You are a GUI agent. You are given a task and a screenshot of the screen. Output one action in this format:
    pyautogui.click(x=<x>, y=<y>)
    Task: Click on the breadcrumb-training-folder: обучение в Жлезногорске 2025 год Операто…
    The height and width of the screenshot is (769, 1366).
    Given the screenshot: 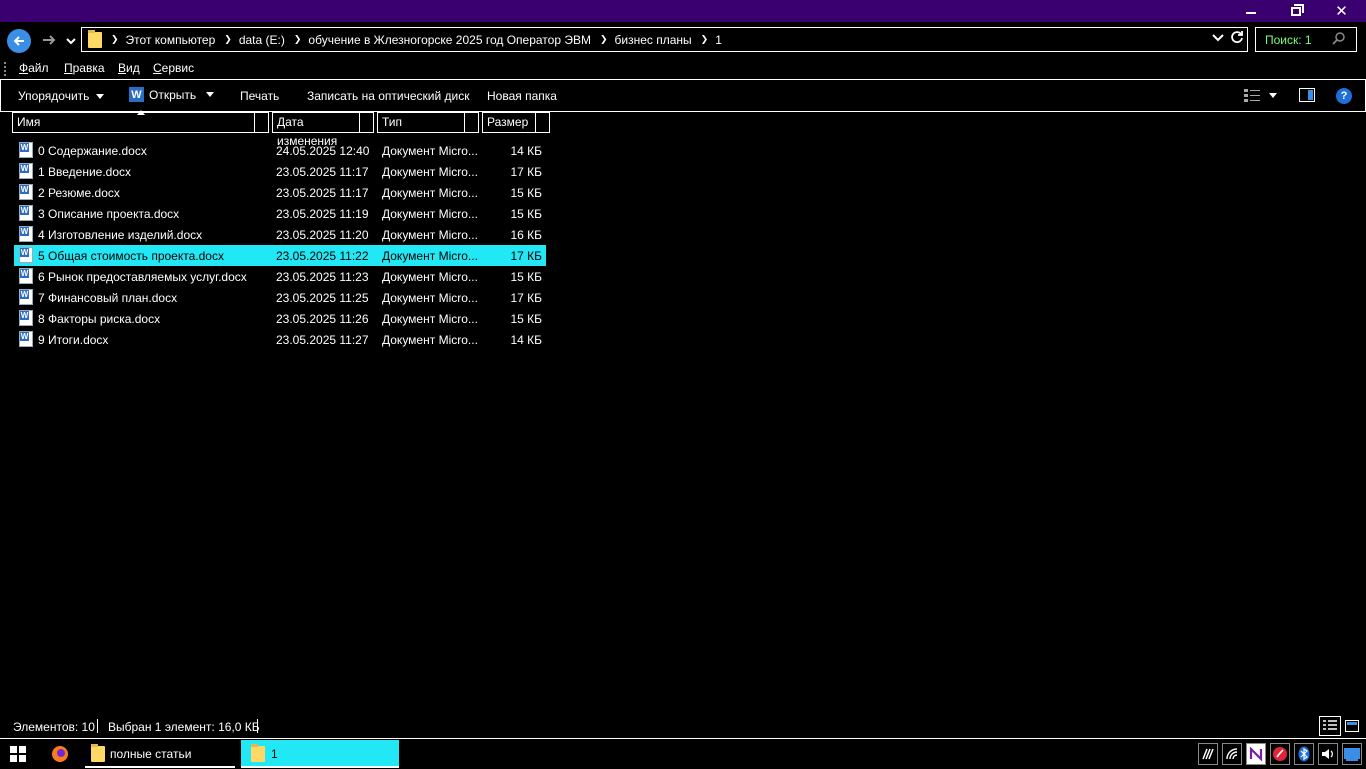 What is the action you would take?
    pyautogui.click(x=449, y=40)
    